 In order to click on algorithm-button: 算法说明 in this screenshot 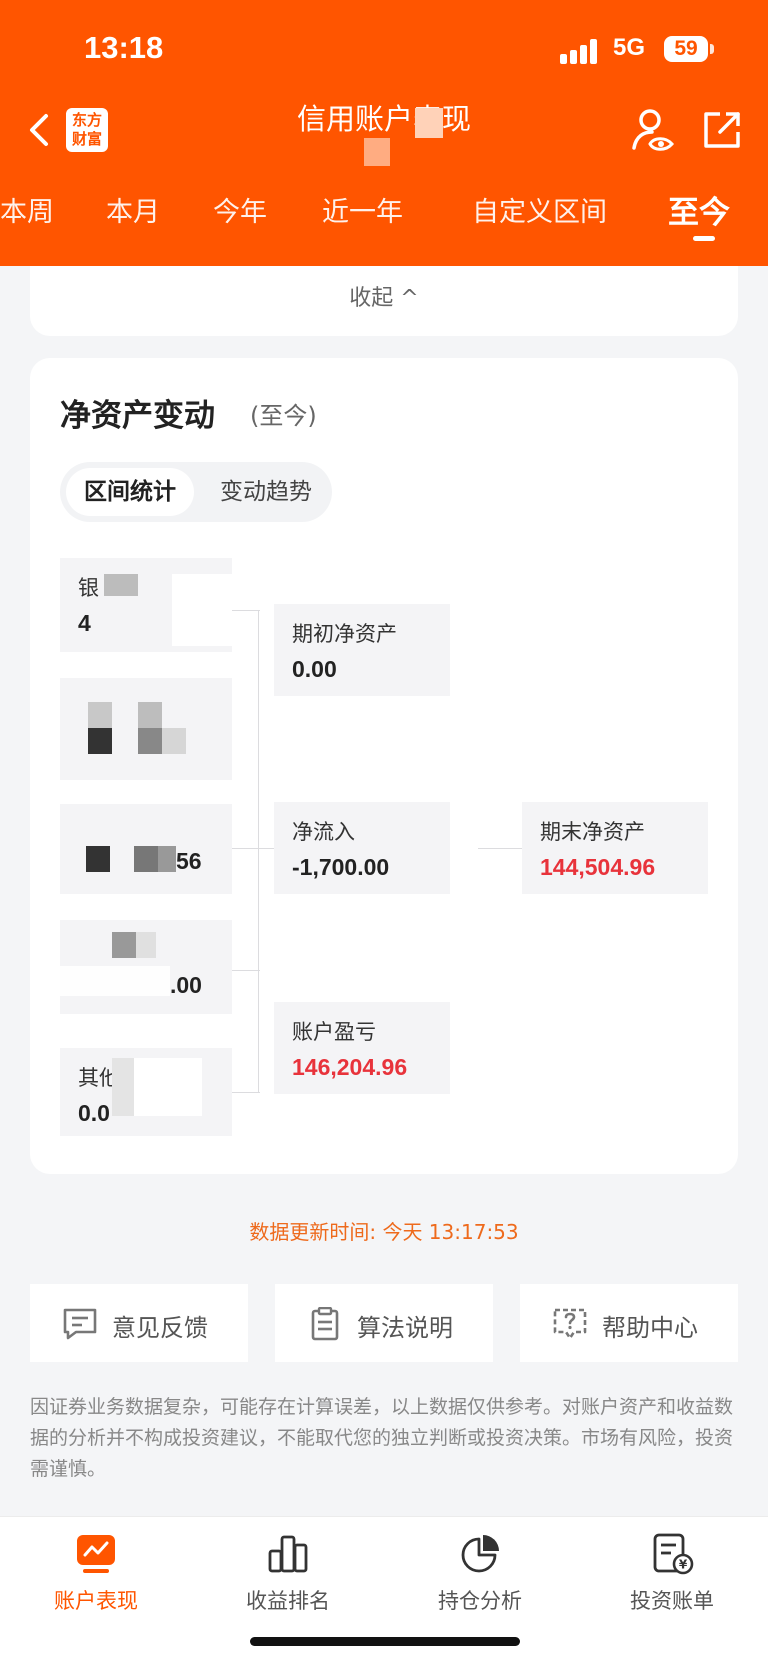, I will do `click(384, 1323)`.